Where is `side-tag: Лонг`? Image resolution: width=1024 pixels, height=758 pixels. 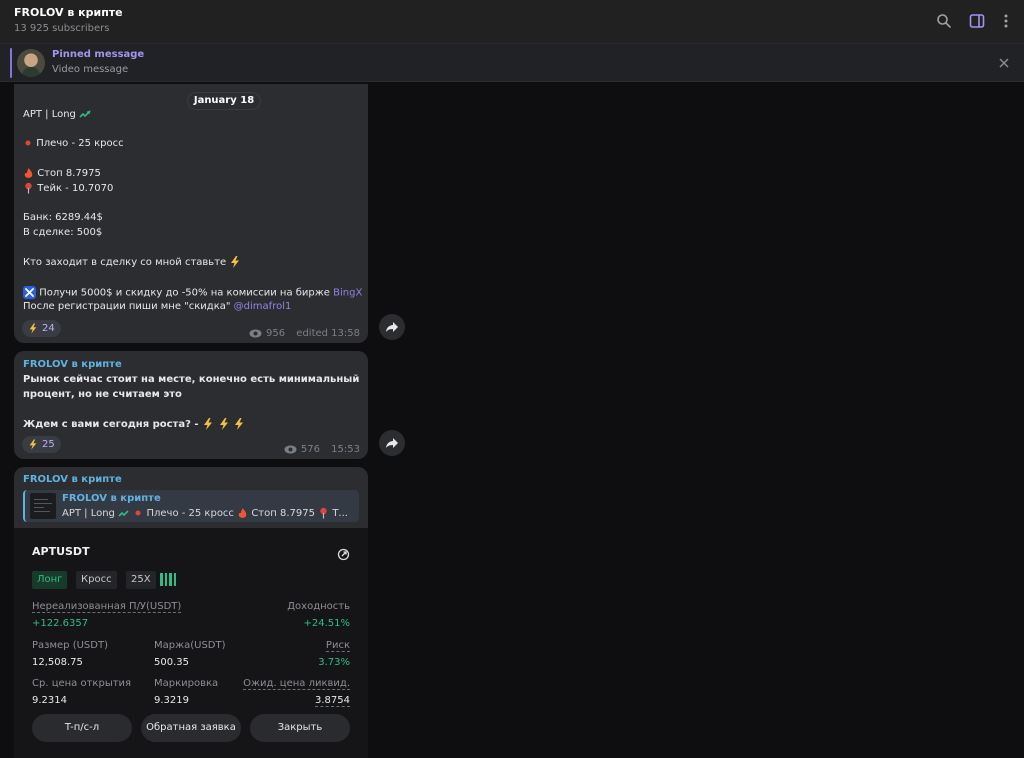 side-tag: Лонг is located at coordinates (50, 580).